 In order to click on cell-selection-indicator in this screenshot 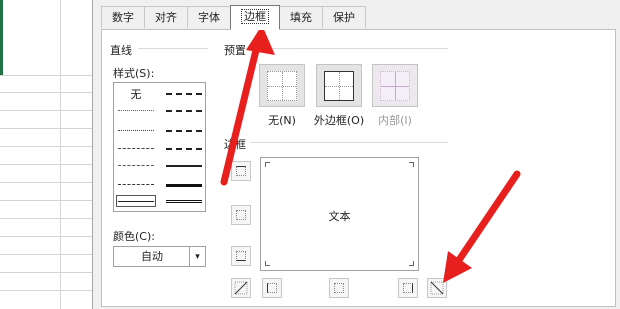, I will do `click(1, 37)`.